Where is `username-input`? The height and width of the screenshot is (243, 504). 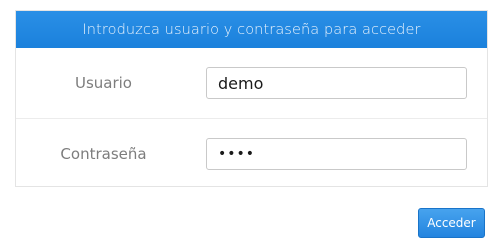
username-input is located at coordinates (336, 83).